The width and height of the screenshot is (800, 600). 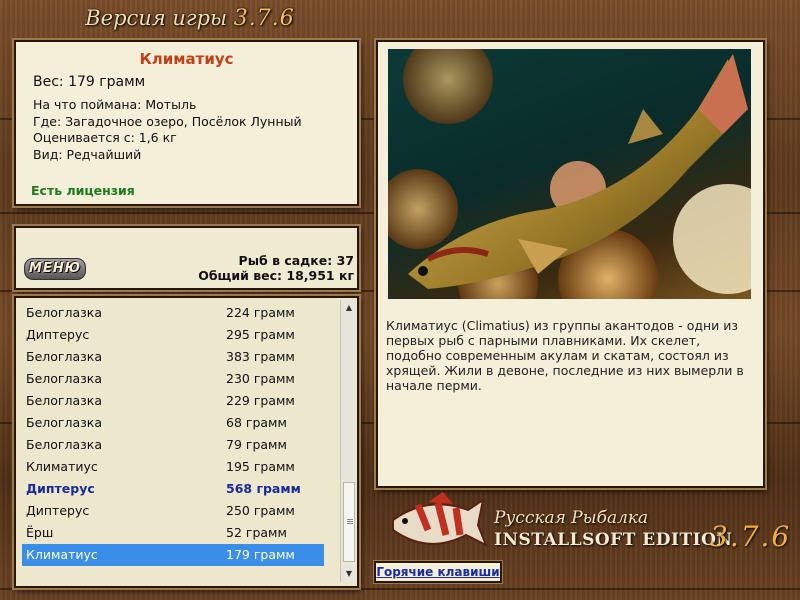 What do you see at coordinates (173, 357) in the screenshot?
I see `fish-list-row: Белоглазка 383 грамм` at bounding box center [173, 357].